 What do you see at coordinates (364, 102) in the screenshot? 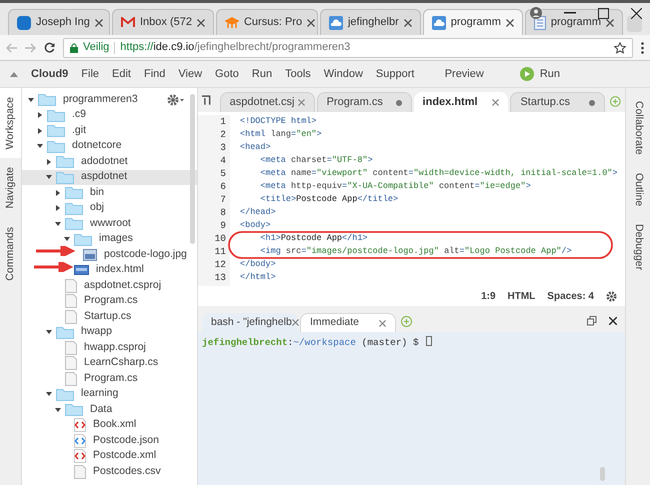
I see `editor-tab: Program.cs` at bounding box center [364, 102].